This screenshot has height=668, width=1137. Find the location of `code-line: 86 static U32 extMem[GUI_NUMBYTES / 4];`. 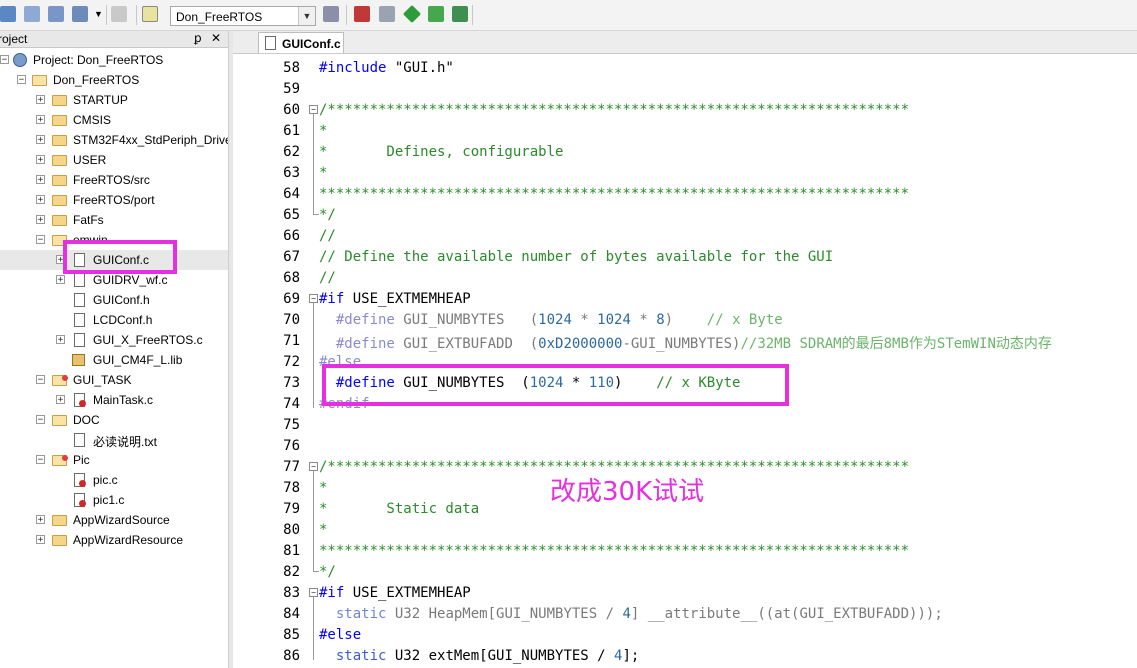

code-line: 86 static U32 extMem[GUI_NUMBYTES / 4]; is located at coordinates (685, 655).